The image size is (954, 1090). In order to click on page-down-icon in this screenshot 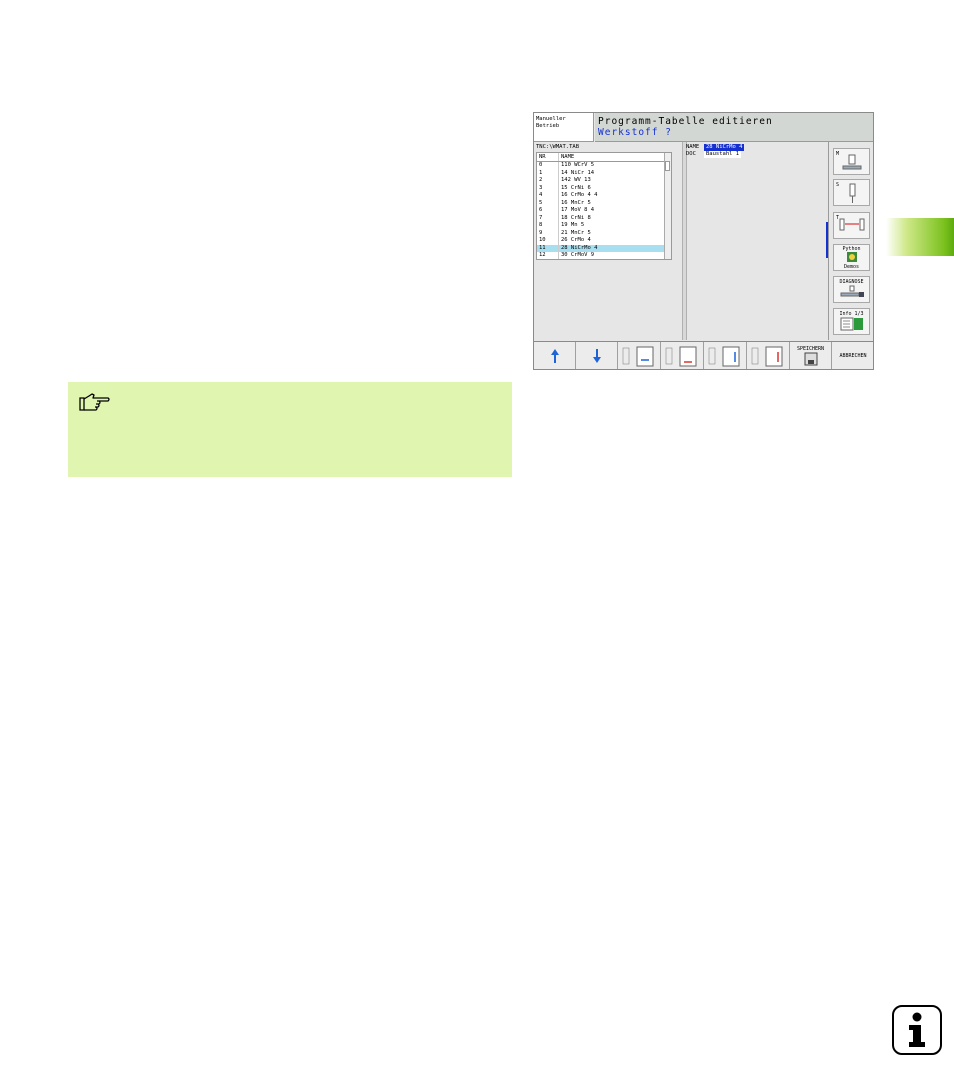, I will do `click(767, 356)`.